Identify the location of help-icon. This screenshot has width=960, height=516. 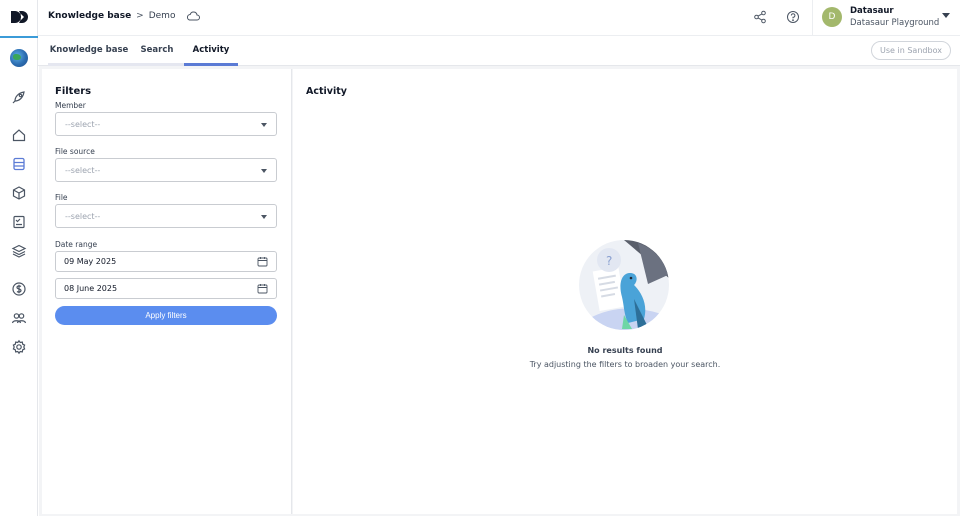
(793, 17).